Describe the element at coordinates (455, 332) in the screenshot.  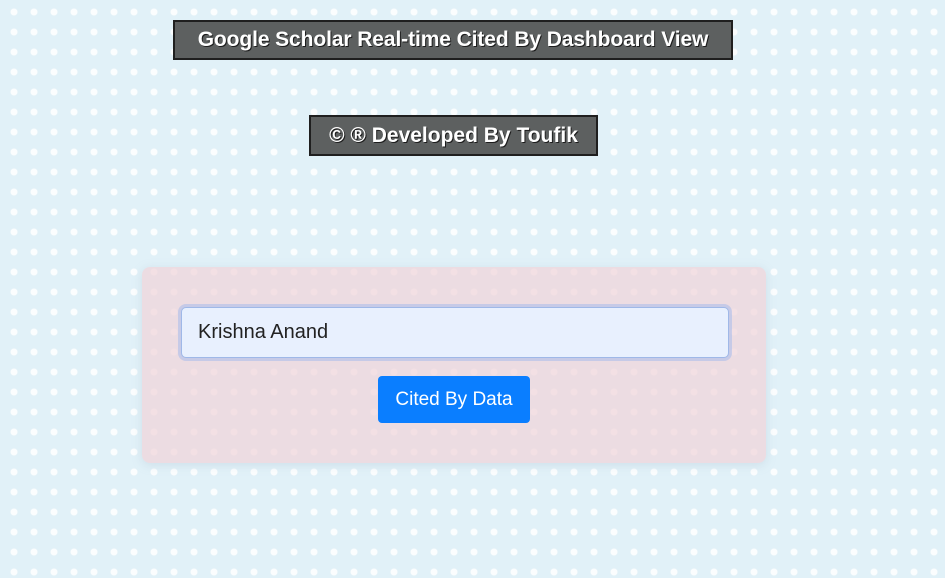
I see `author-name-input` at that location.